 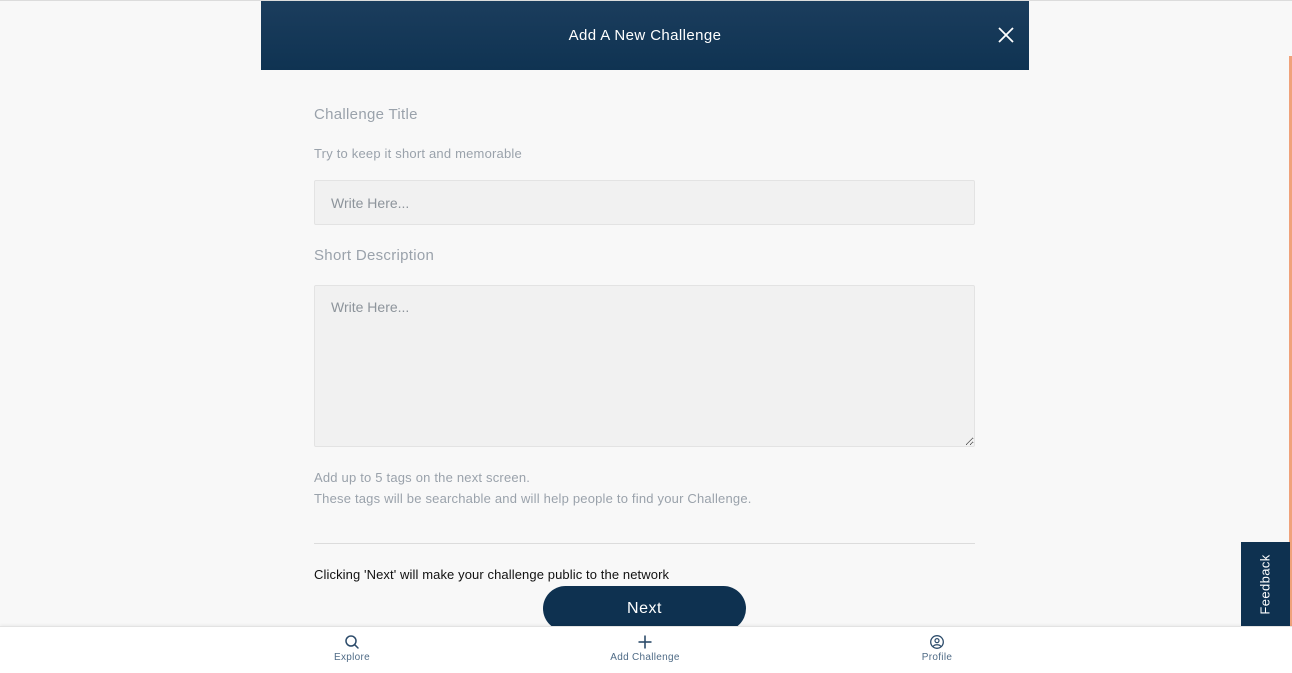 I want to click on challenge-title-input, so click(x=644, y=202).